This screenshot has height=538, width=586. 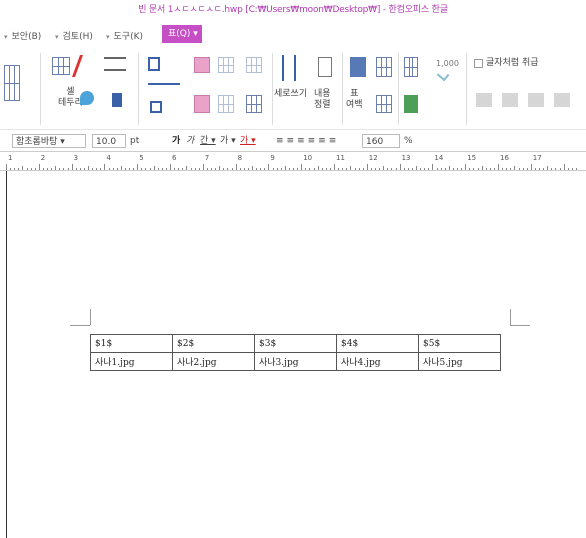 I want to click on table-row: $1$ $2$ $3$ $4$ $5$, so click(x=295, y=343).